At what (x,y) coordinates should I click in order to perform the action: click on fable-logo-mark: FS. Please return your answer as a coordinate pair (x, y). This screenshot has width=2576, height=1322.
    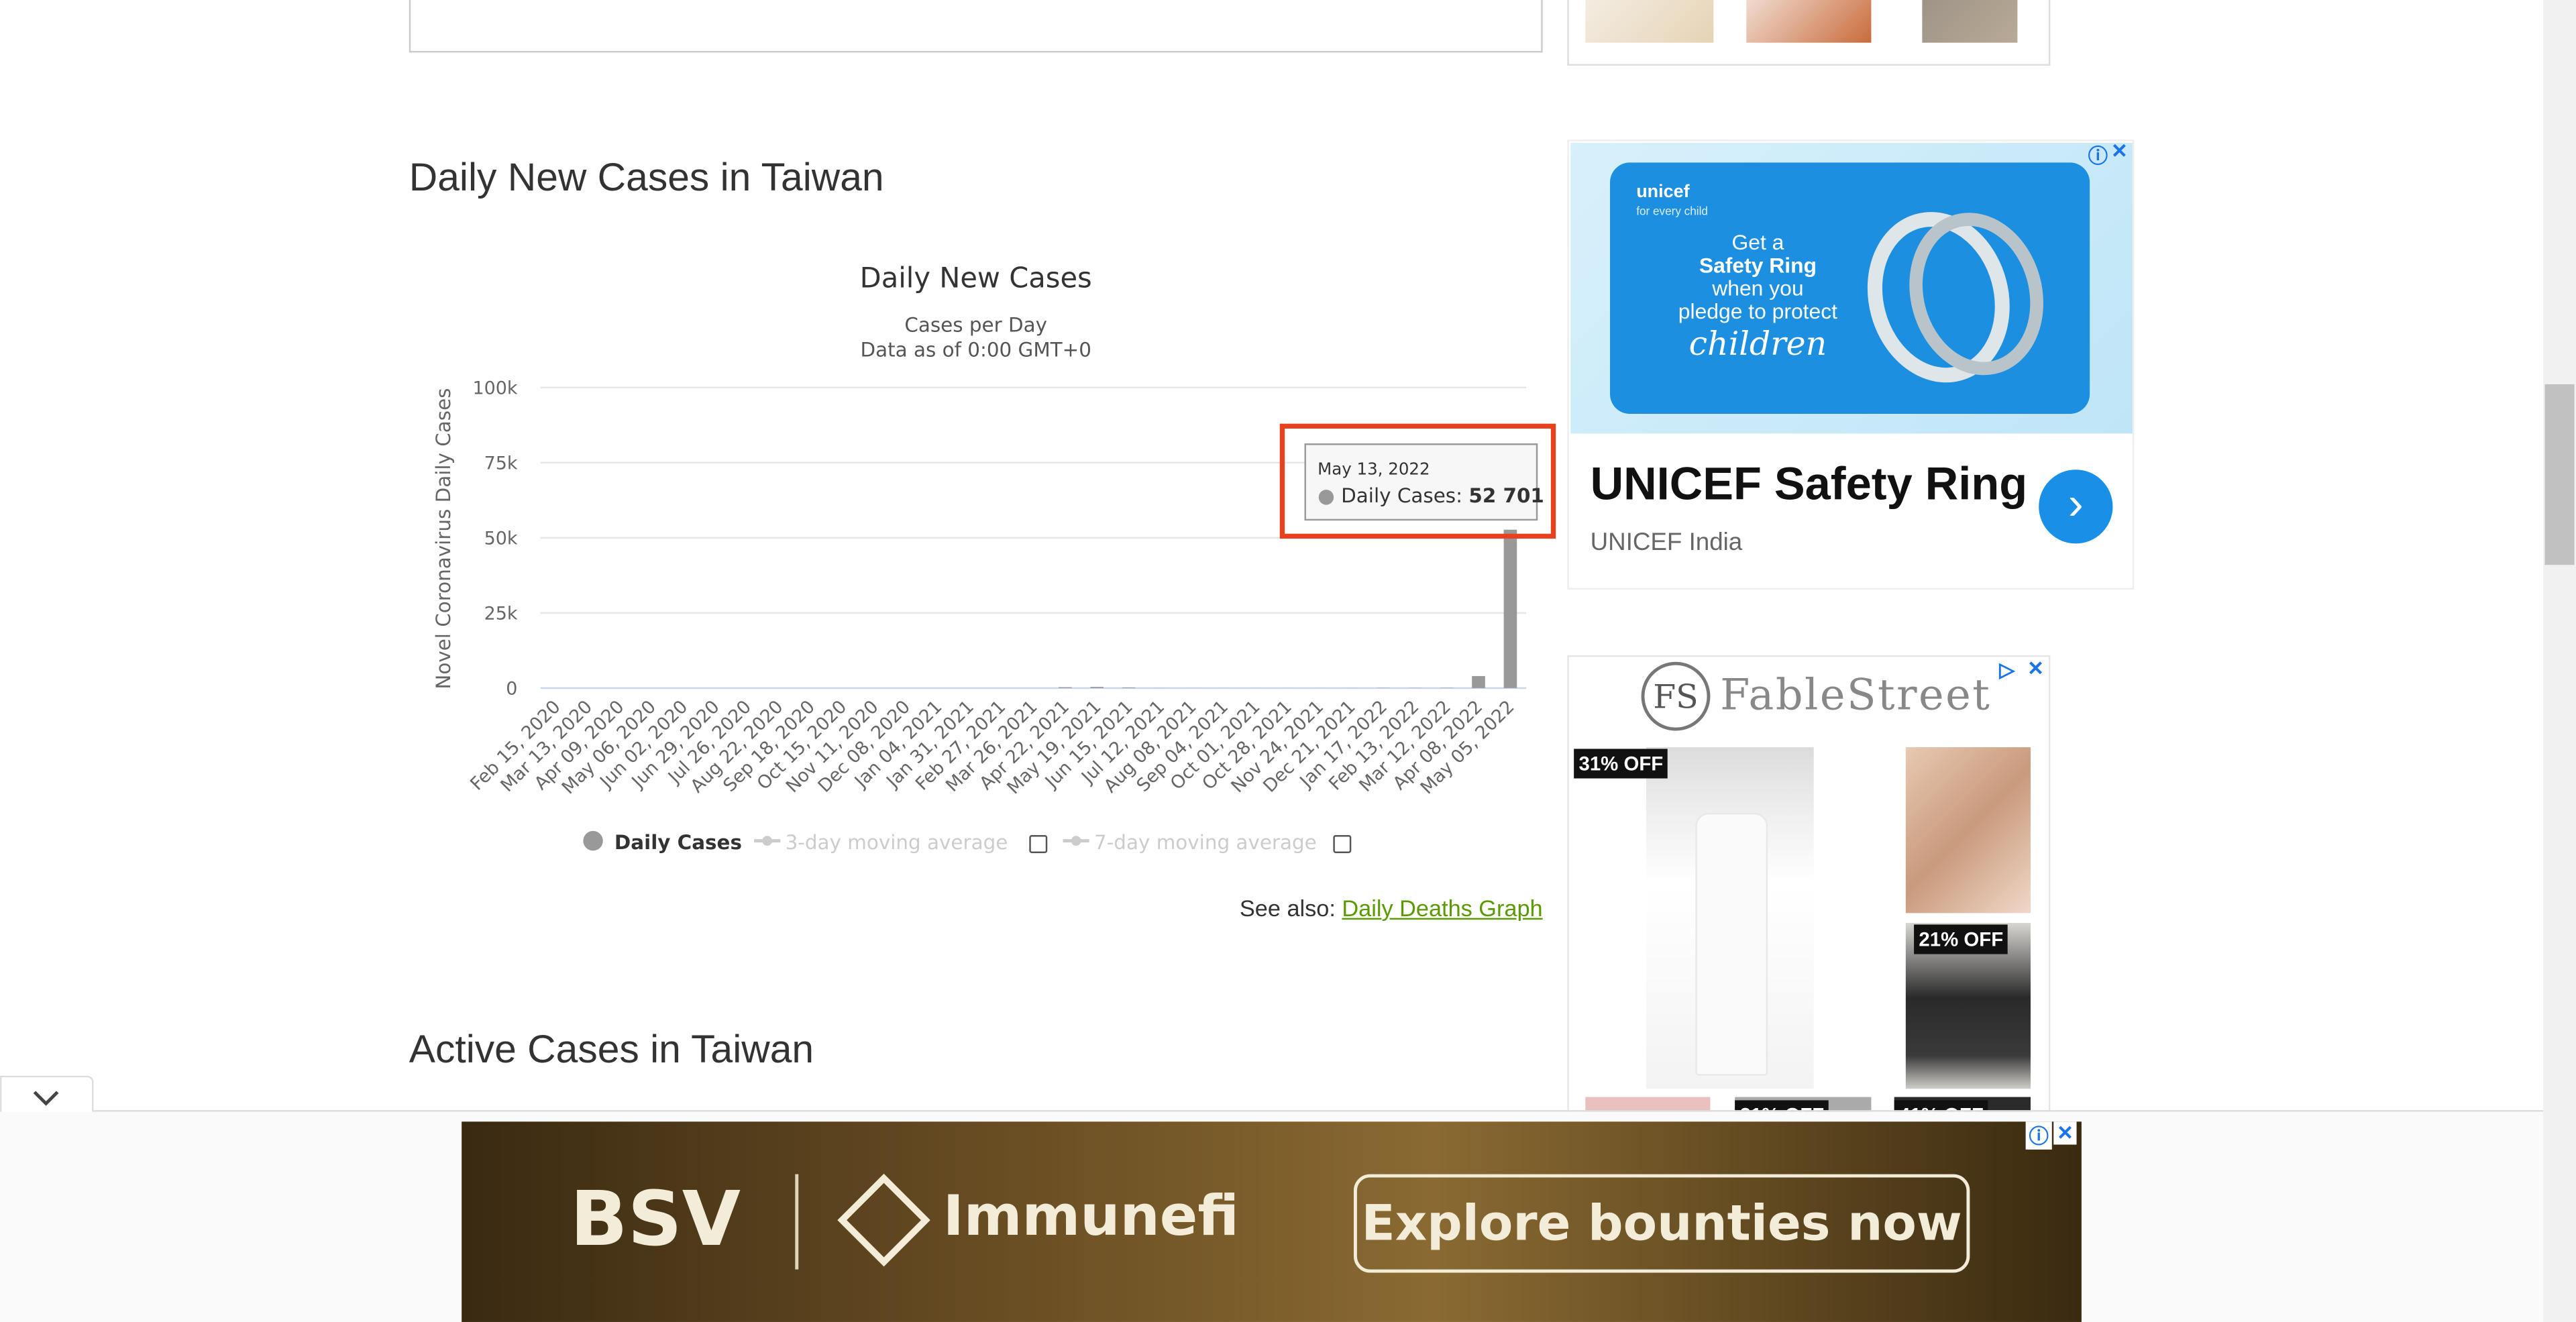
    Looking at the image, I should click on (1676, 696).